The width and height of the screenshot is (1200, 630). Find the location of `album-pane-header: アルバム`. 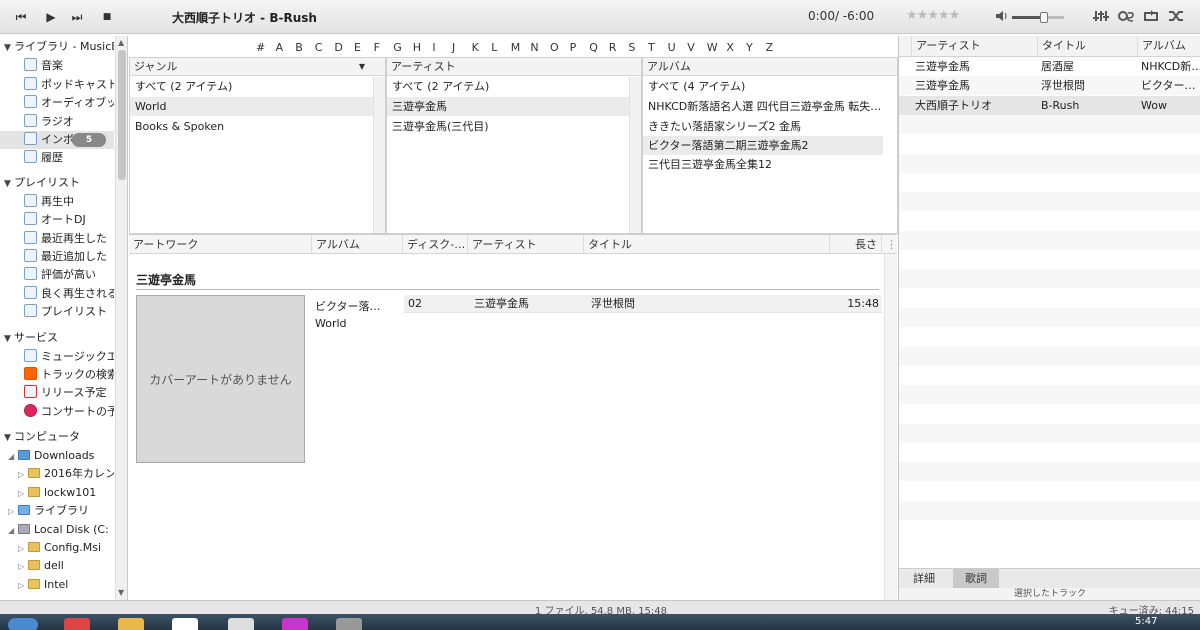

album-pane-header: アルバム is located at coordinates (770, 67).